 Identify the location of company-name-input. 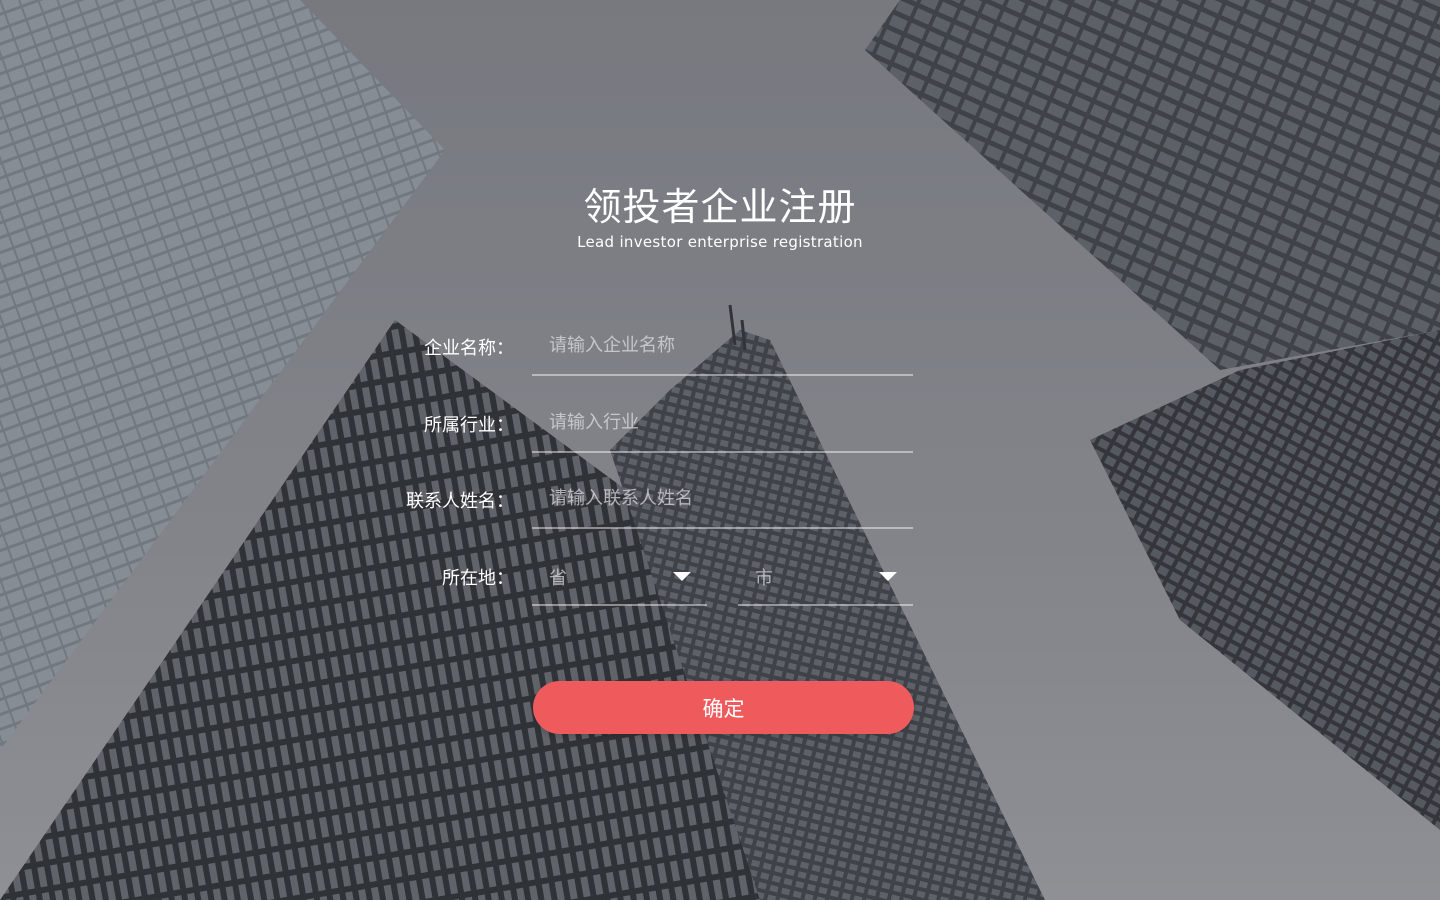
(724, 345).